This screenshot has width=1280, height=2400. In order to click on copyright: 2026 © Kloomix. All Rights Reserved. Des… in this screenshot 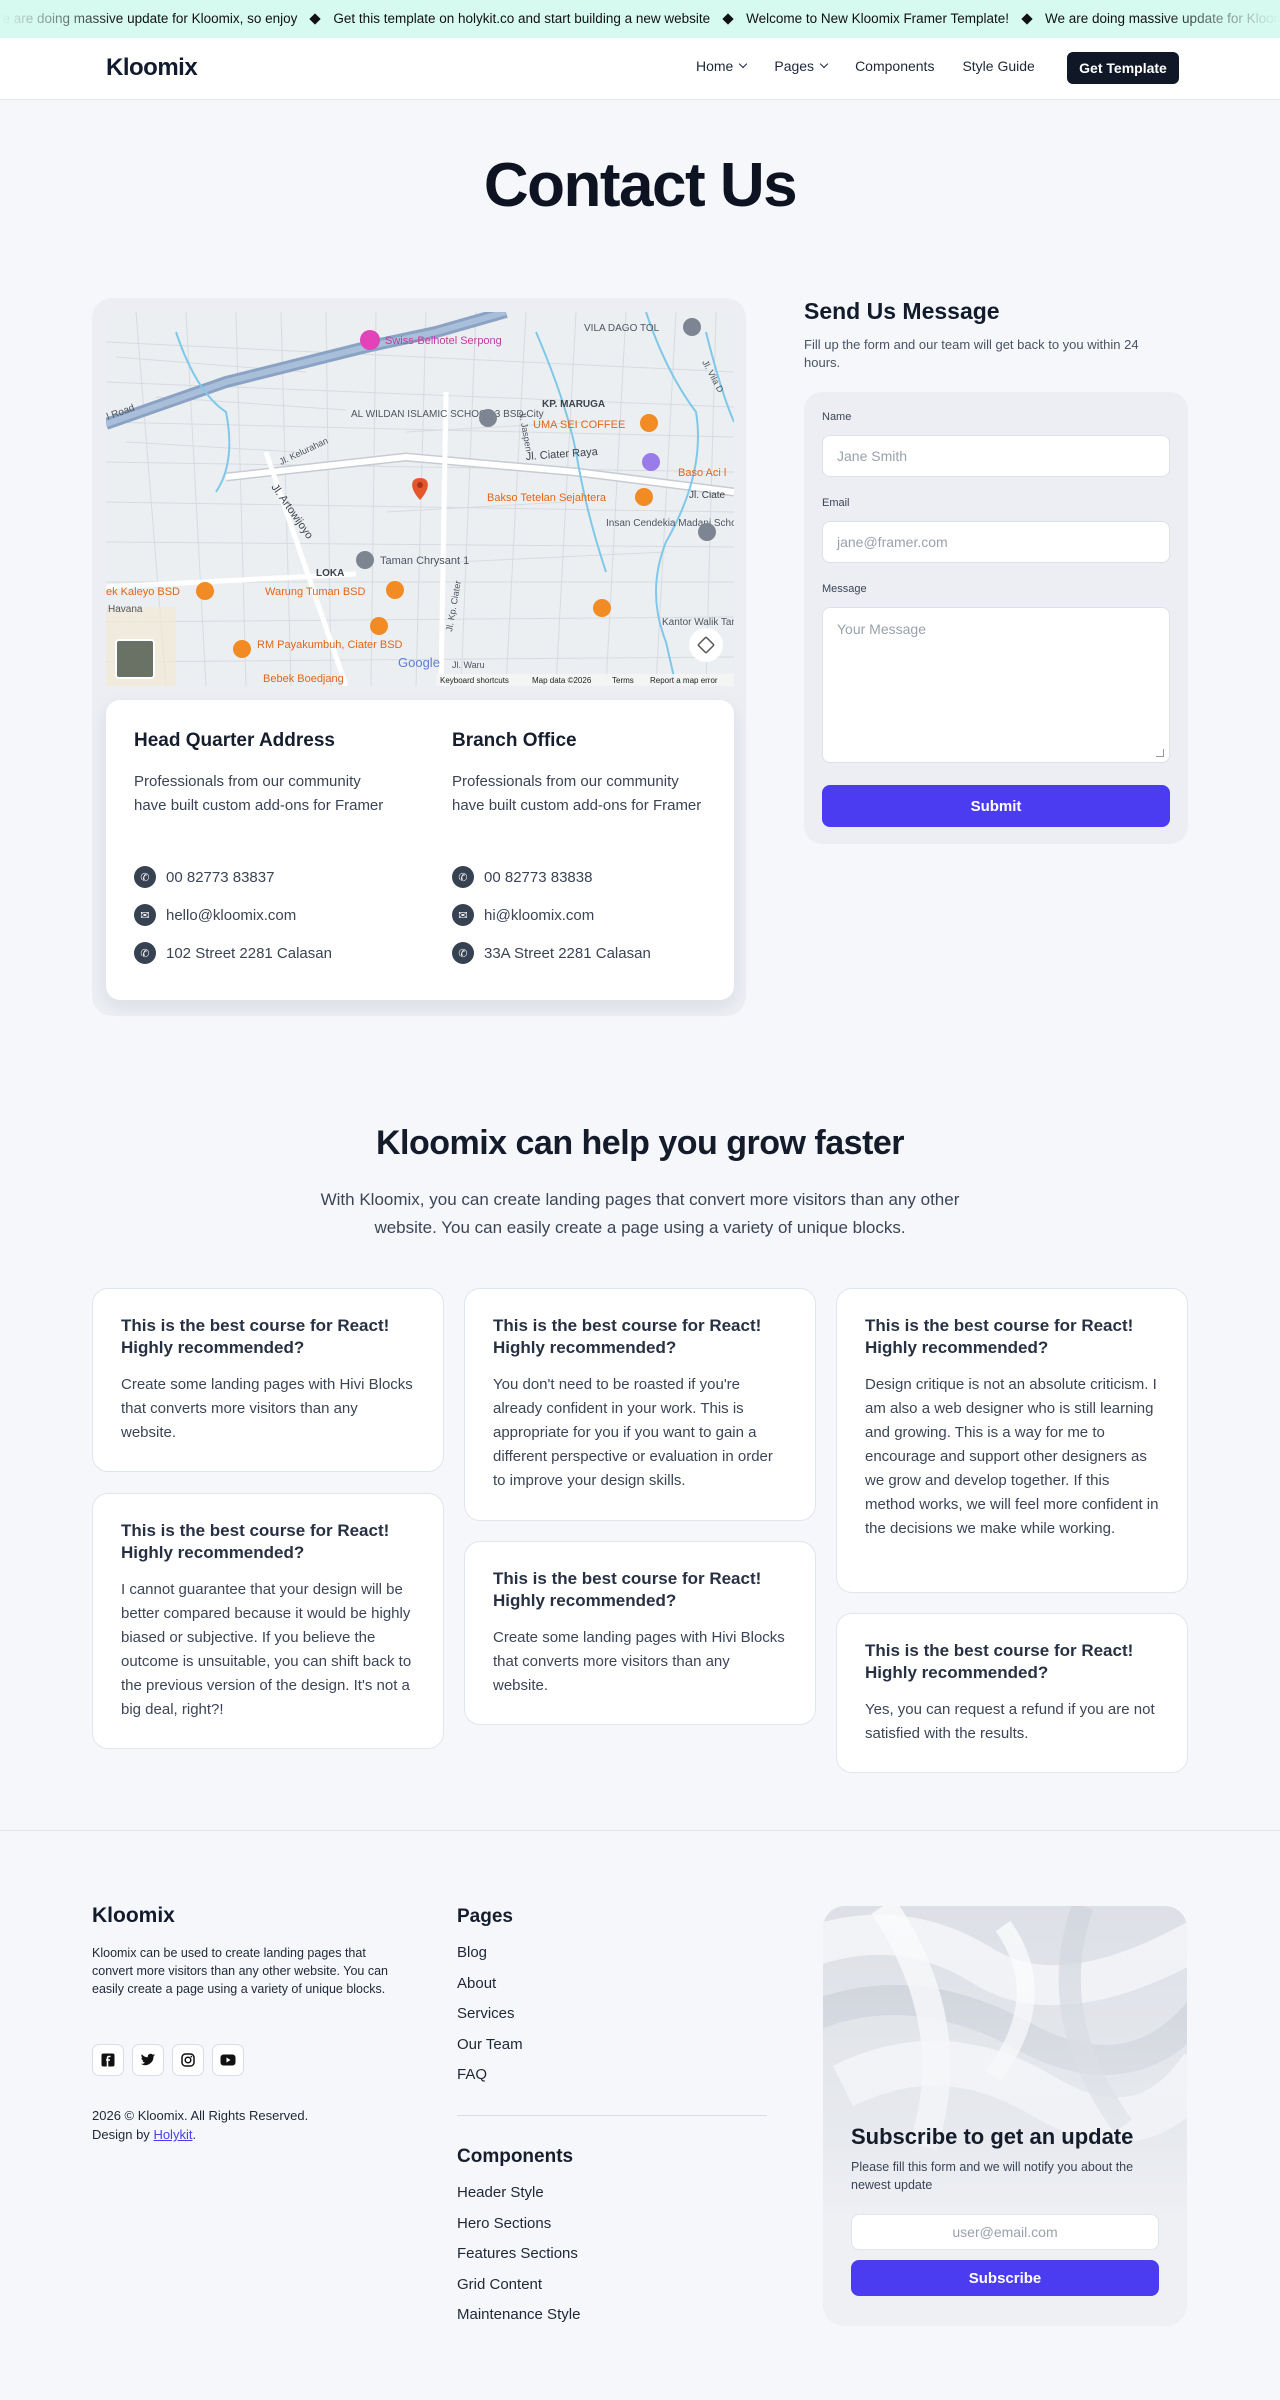, I will do `click(200, 2125)`.